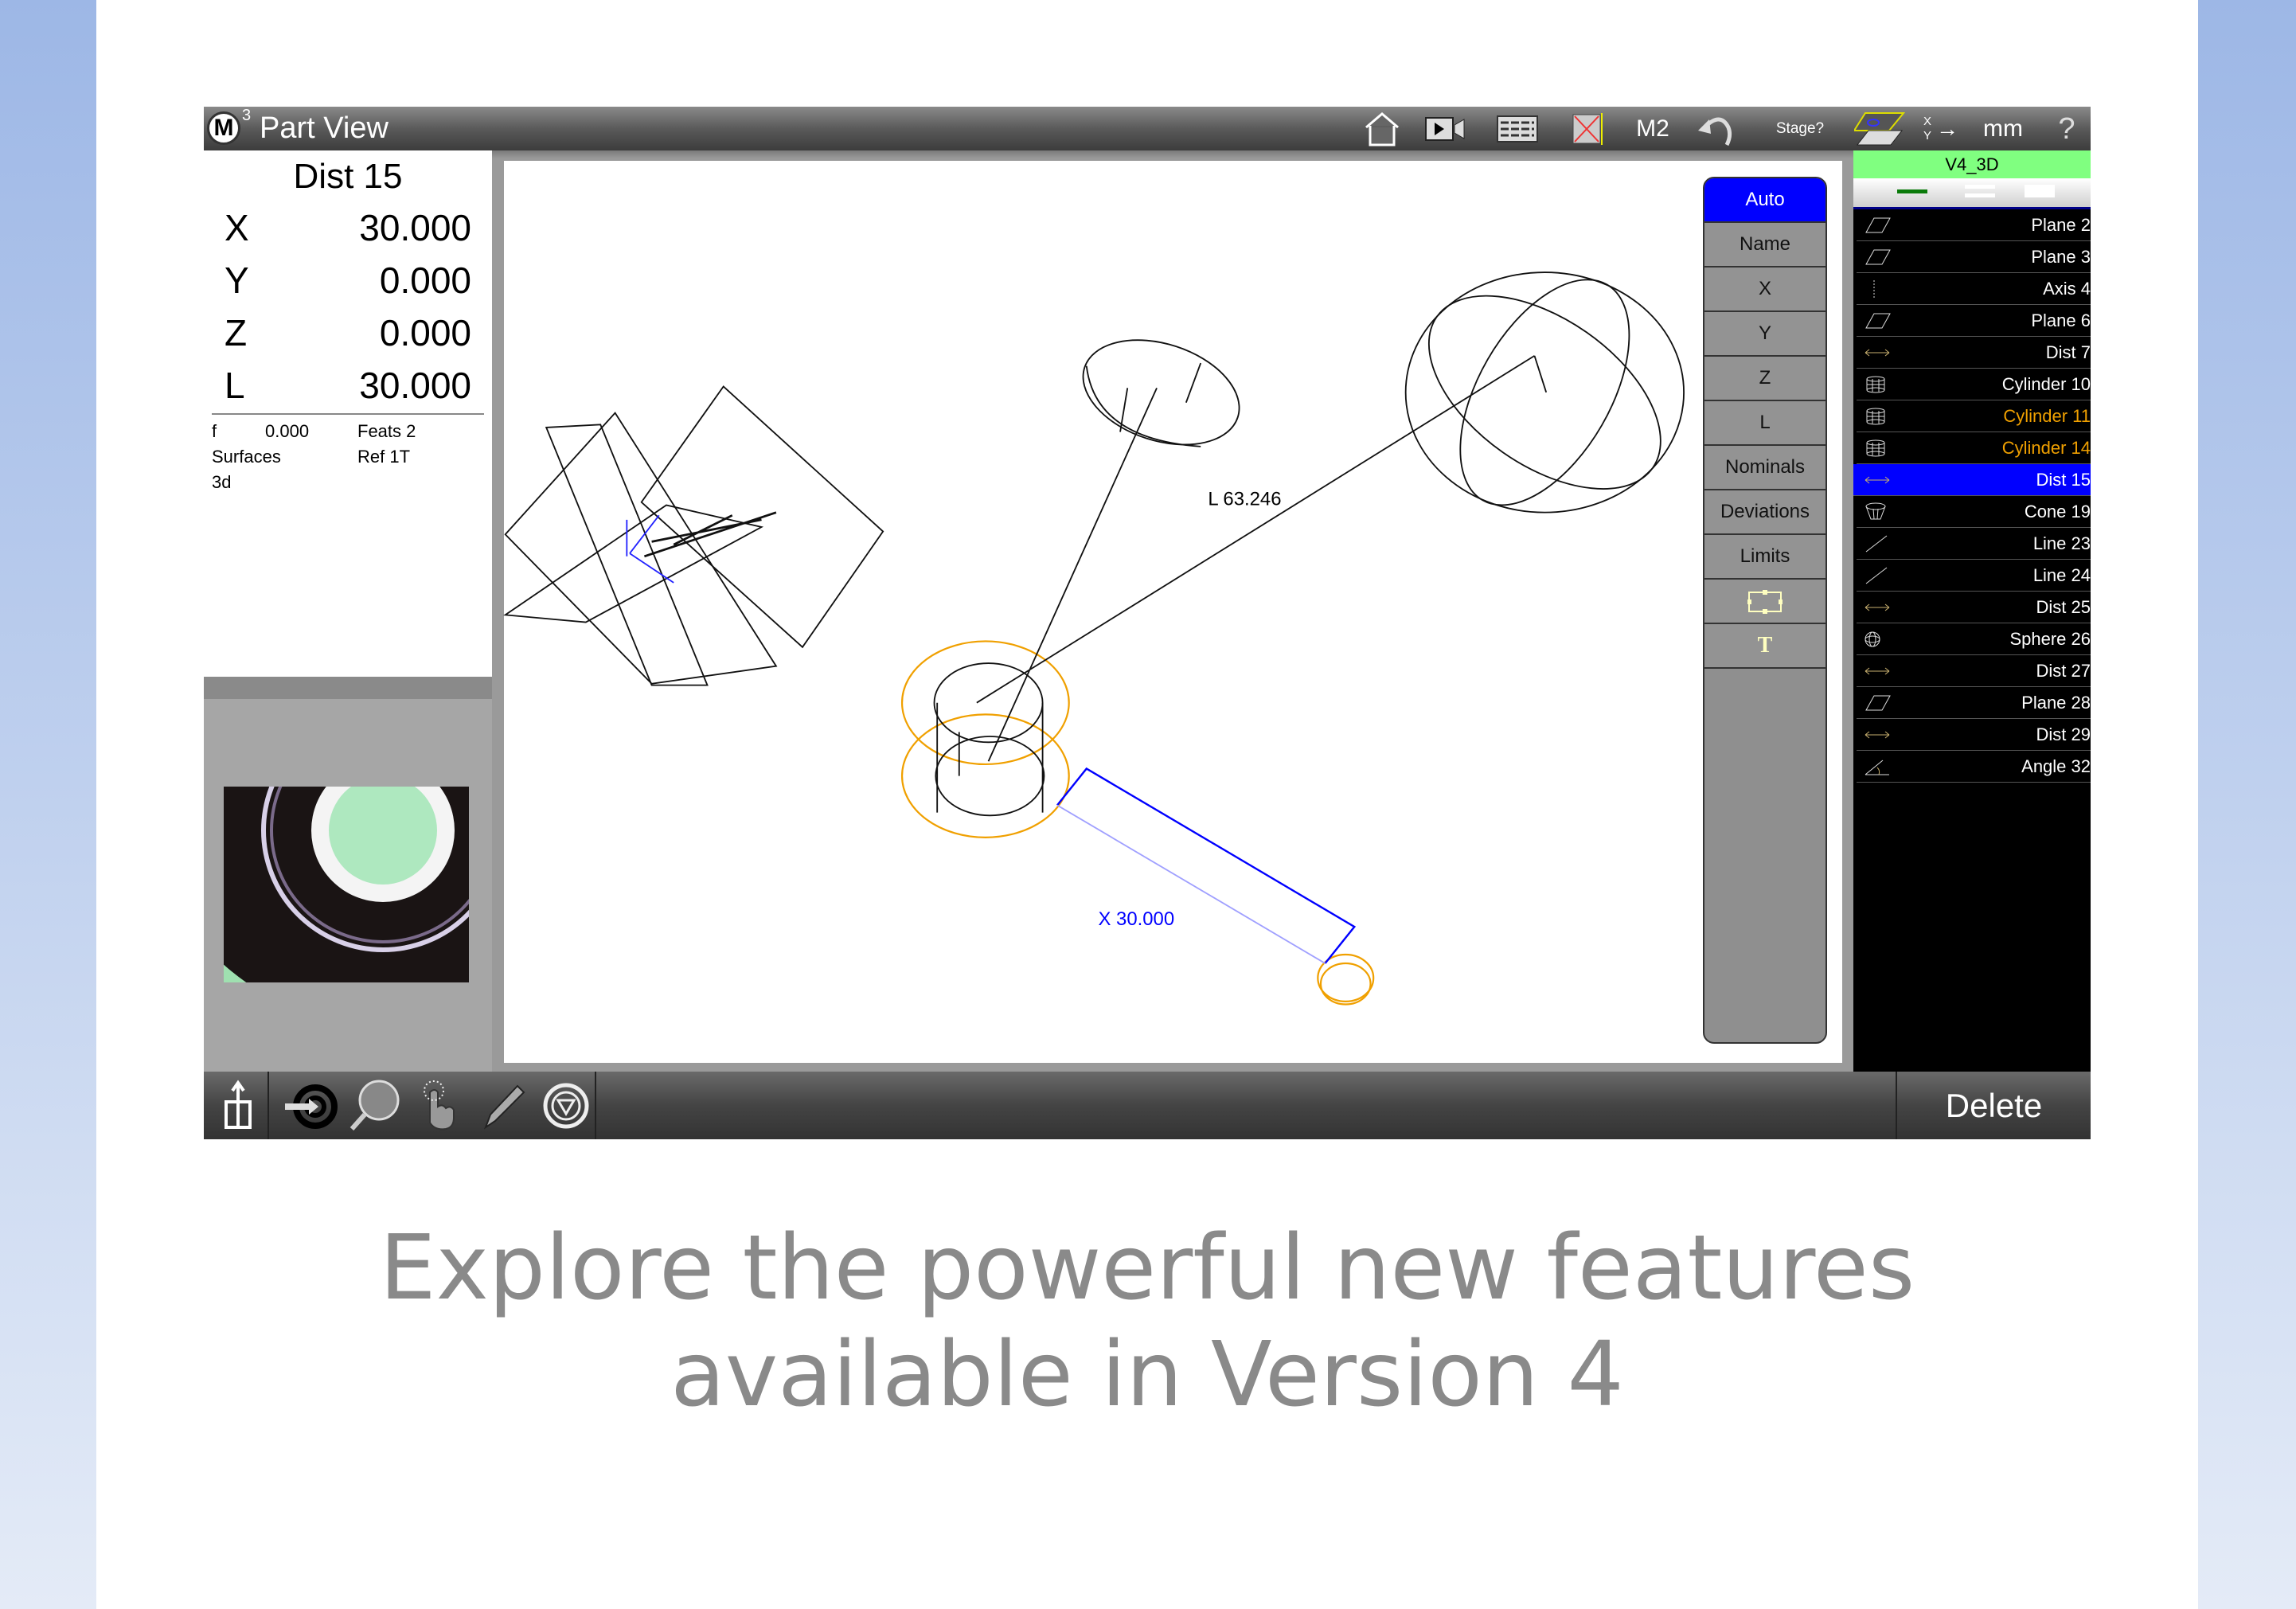 The width and height of the screenshot is (2296, 1609). Describe the element at coordinates (2061, 257) in the screenshot. I see `feature-list-label: Plane 3` at that location.